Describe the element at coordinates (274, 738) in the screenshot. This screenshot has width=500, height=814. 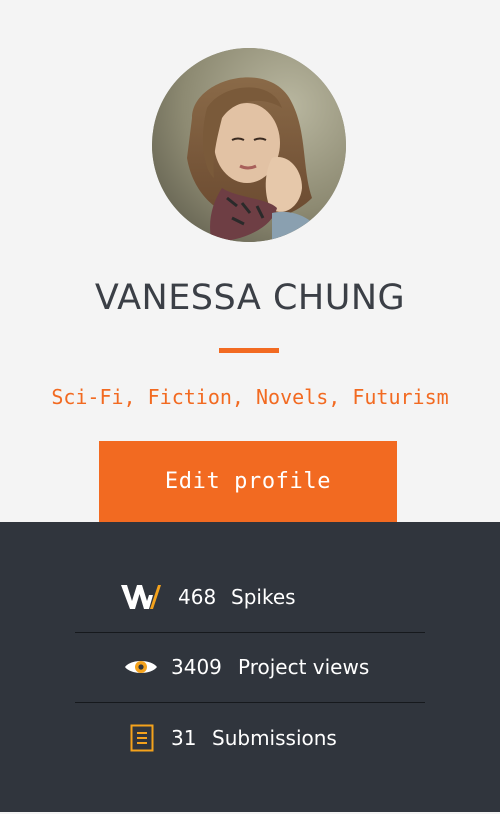
I see `submissions-label: Submissions` at that location.